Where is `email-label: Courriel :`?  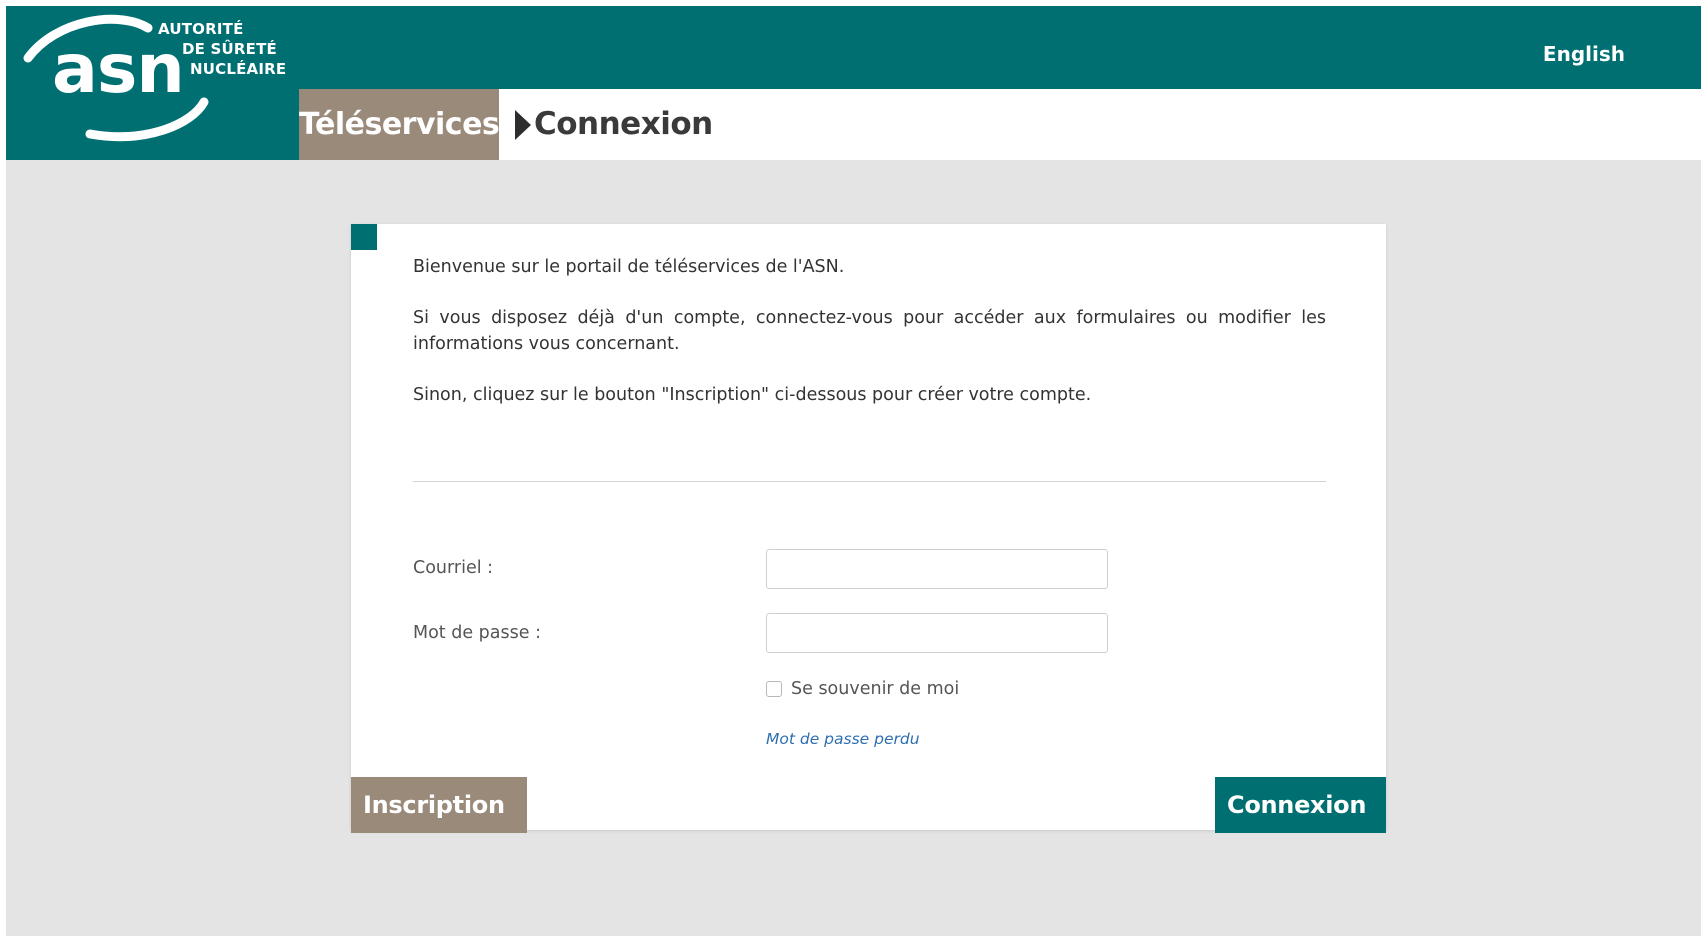
email-label: Courriel : is located at coordinates (453, 568).